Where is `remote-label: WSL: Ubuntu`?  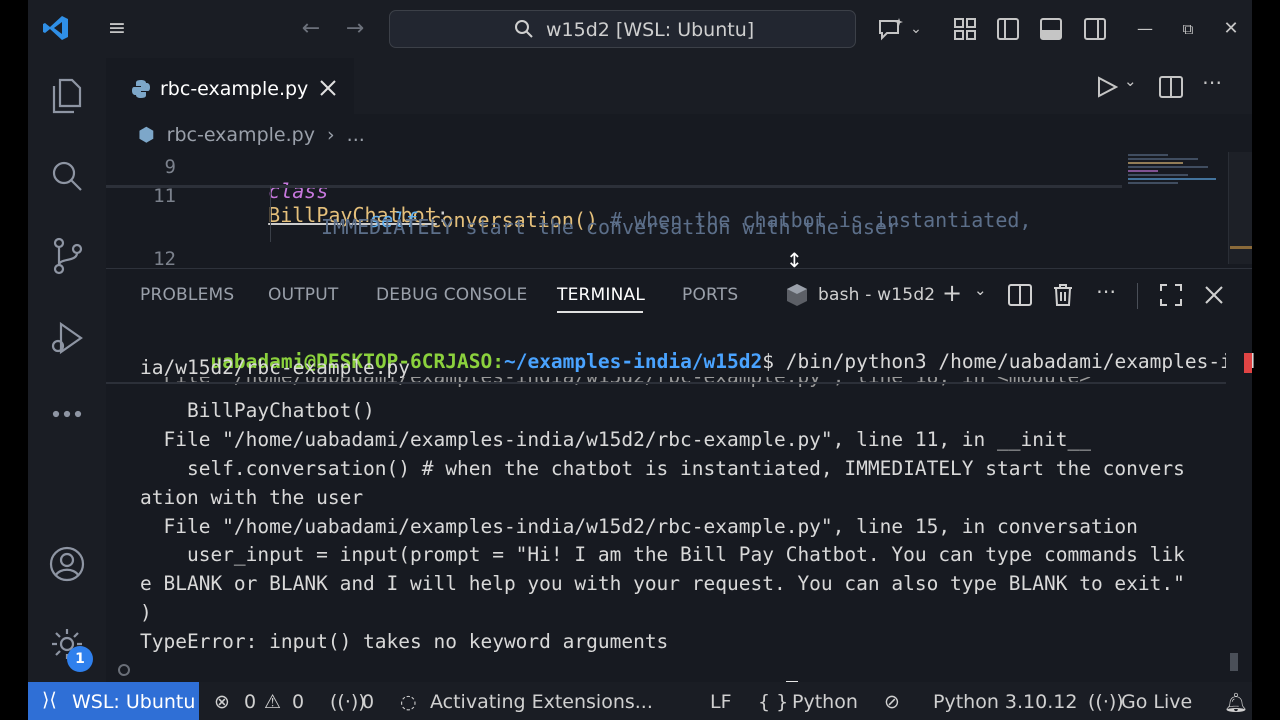 remote-label: WSL: Ubuntu is located at coordinates (134, 702).